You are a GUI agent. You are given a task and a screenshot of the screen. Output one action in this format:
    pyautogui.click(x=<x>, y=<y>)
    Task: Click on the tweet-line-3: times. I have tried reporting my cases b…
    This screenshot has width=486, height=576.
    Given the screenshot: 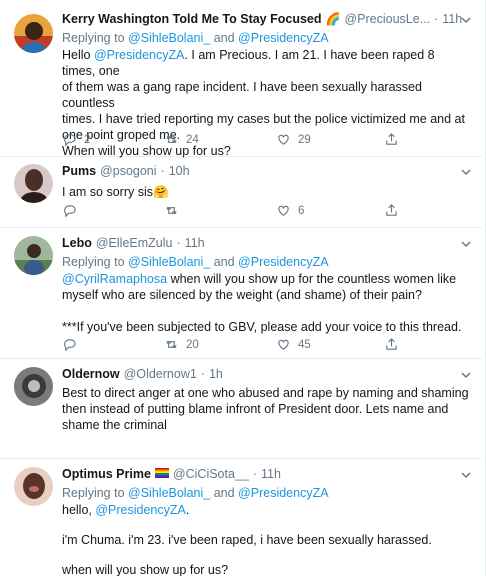 What is the action you would take?
    pyautogui.click(x=263, y=119)
    